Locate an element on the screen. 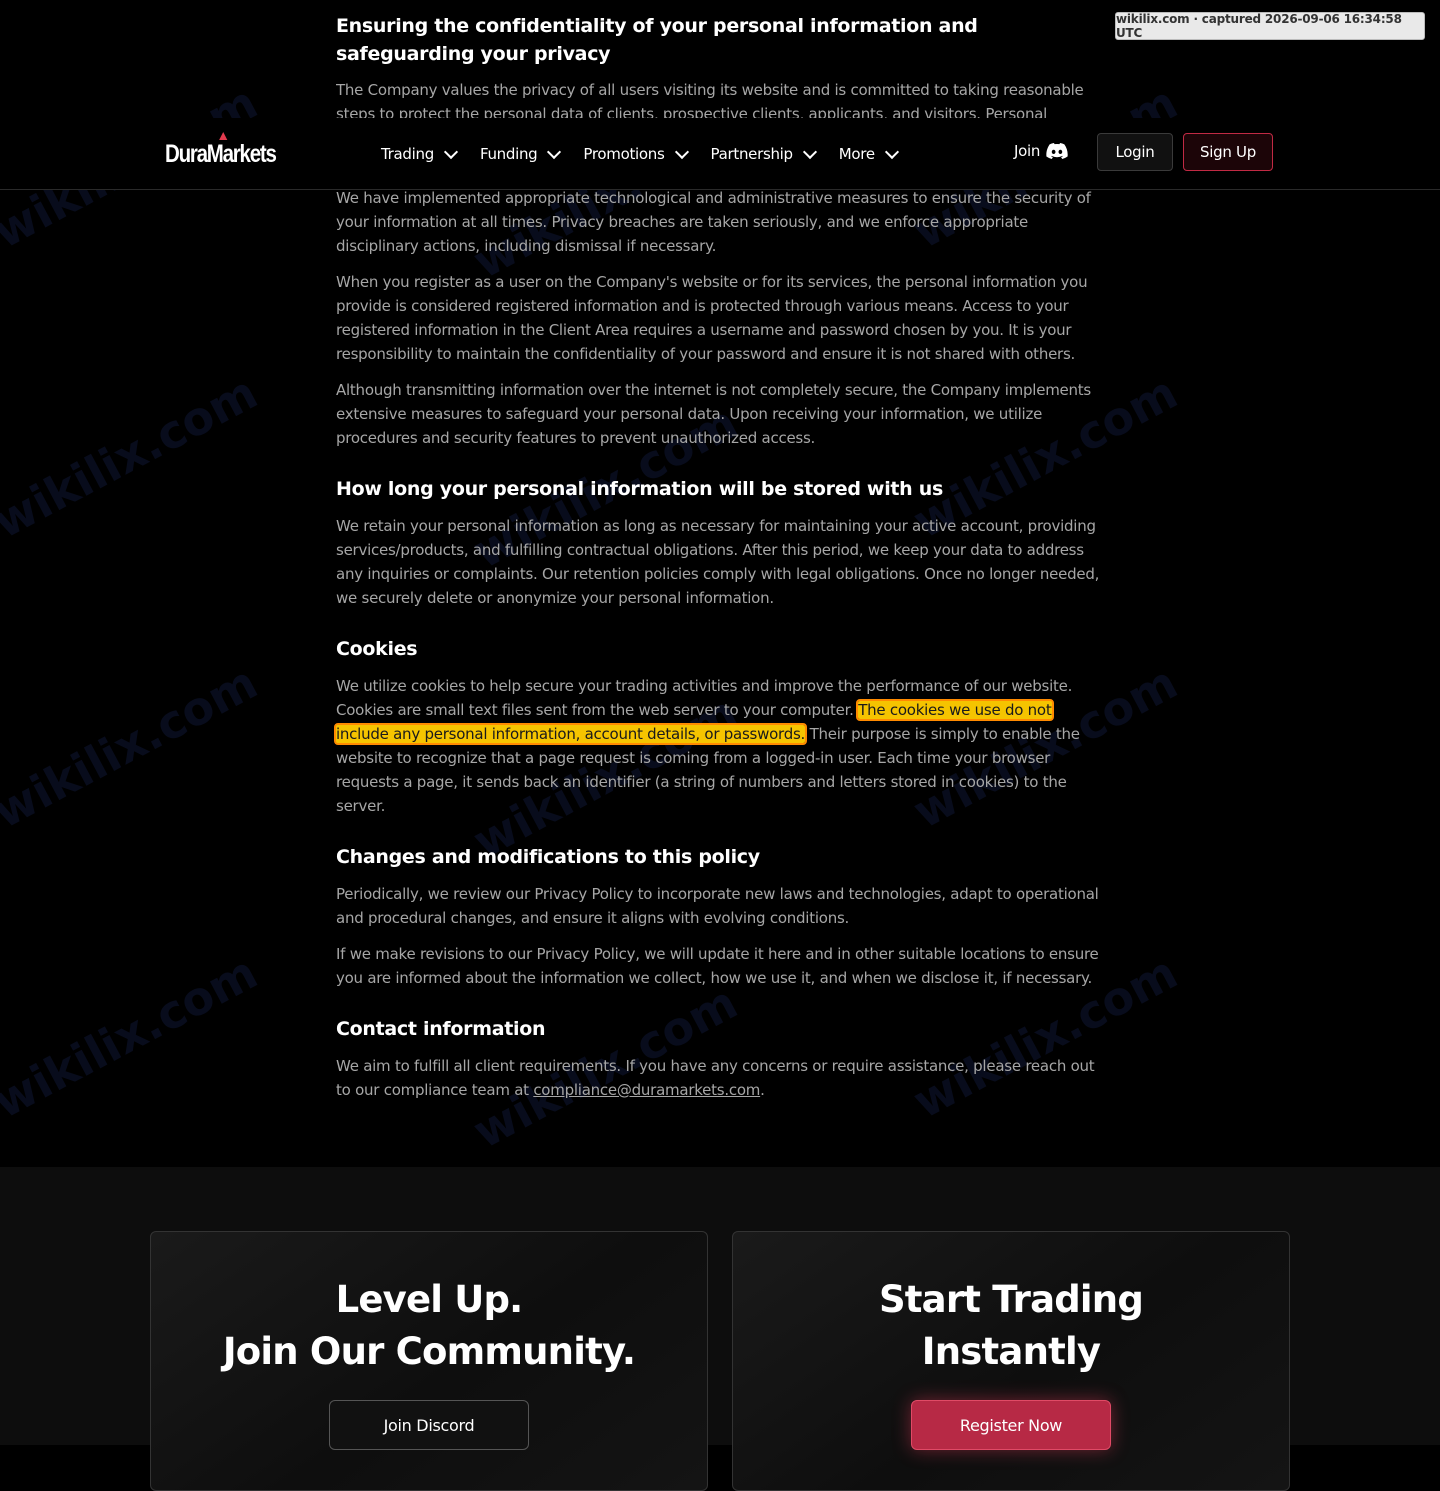  start-trading-heading: Start Trading Instantly is located at coordinates (1011, 1326).